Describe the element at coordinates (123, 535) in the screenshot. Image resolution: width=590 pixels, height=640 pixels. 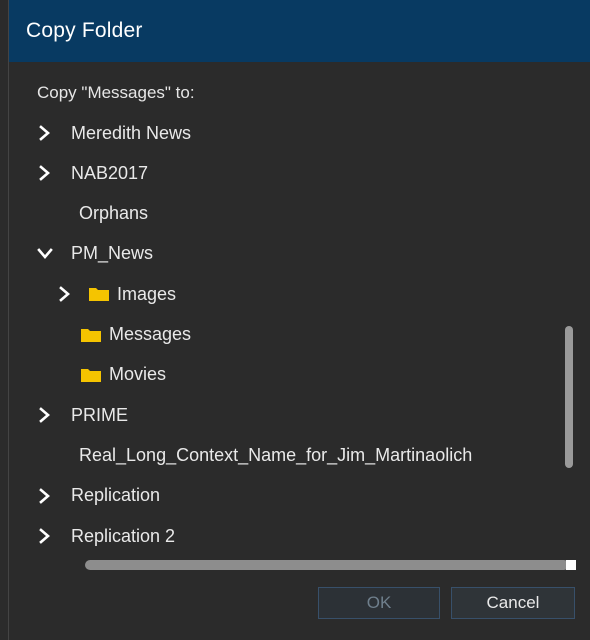
I see `tree-item-label: Replication 2` at that location.